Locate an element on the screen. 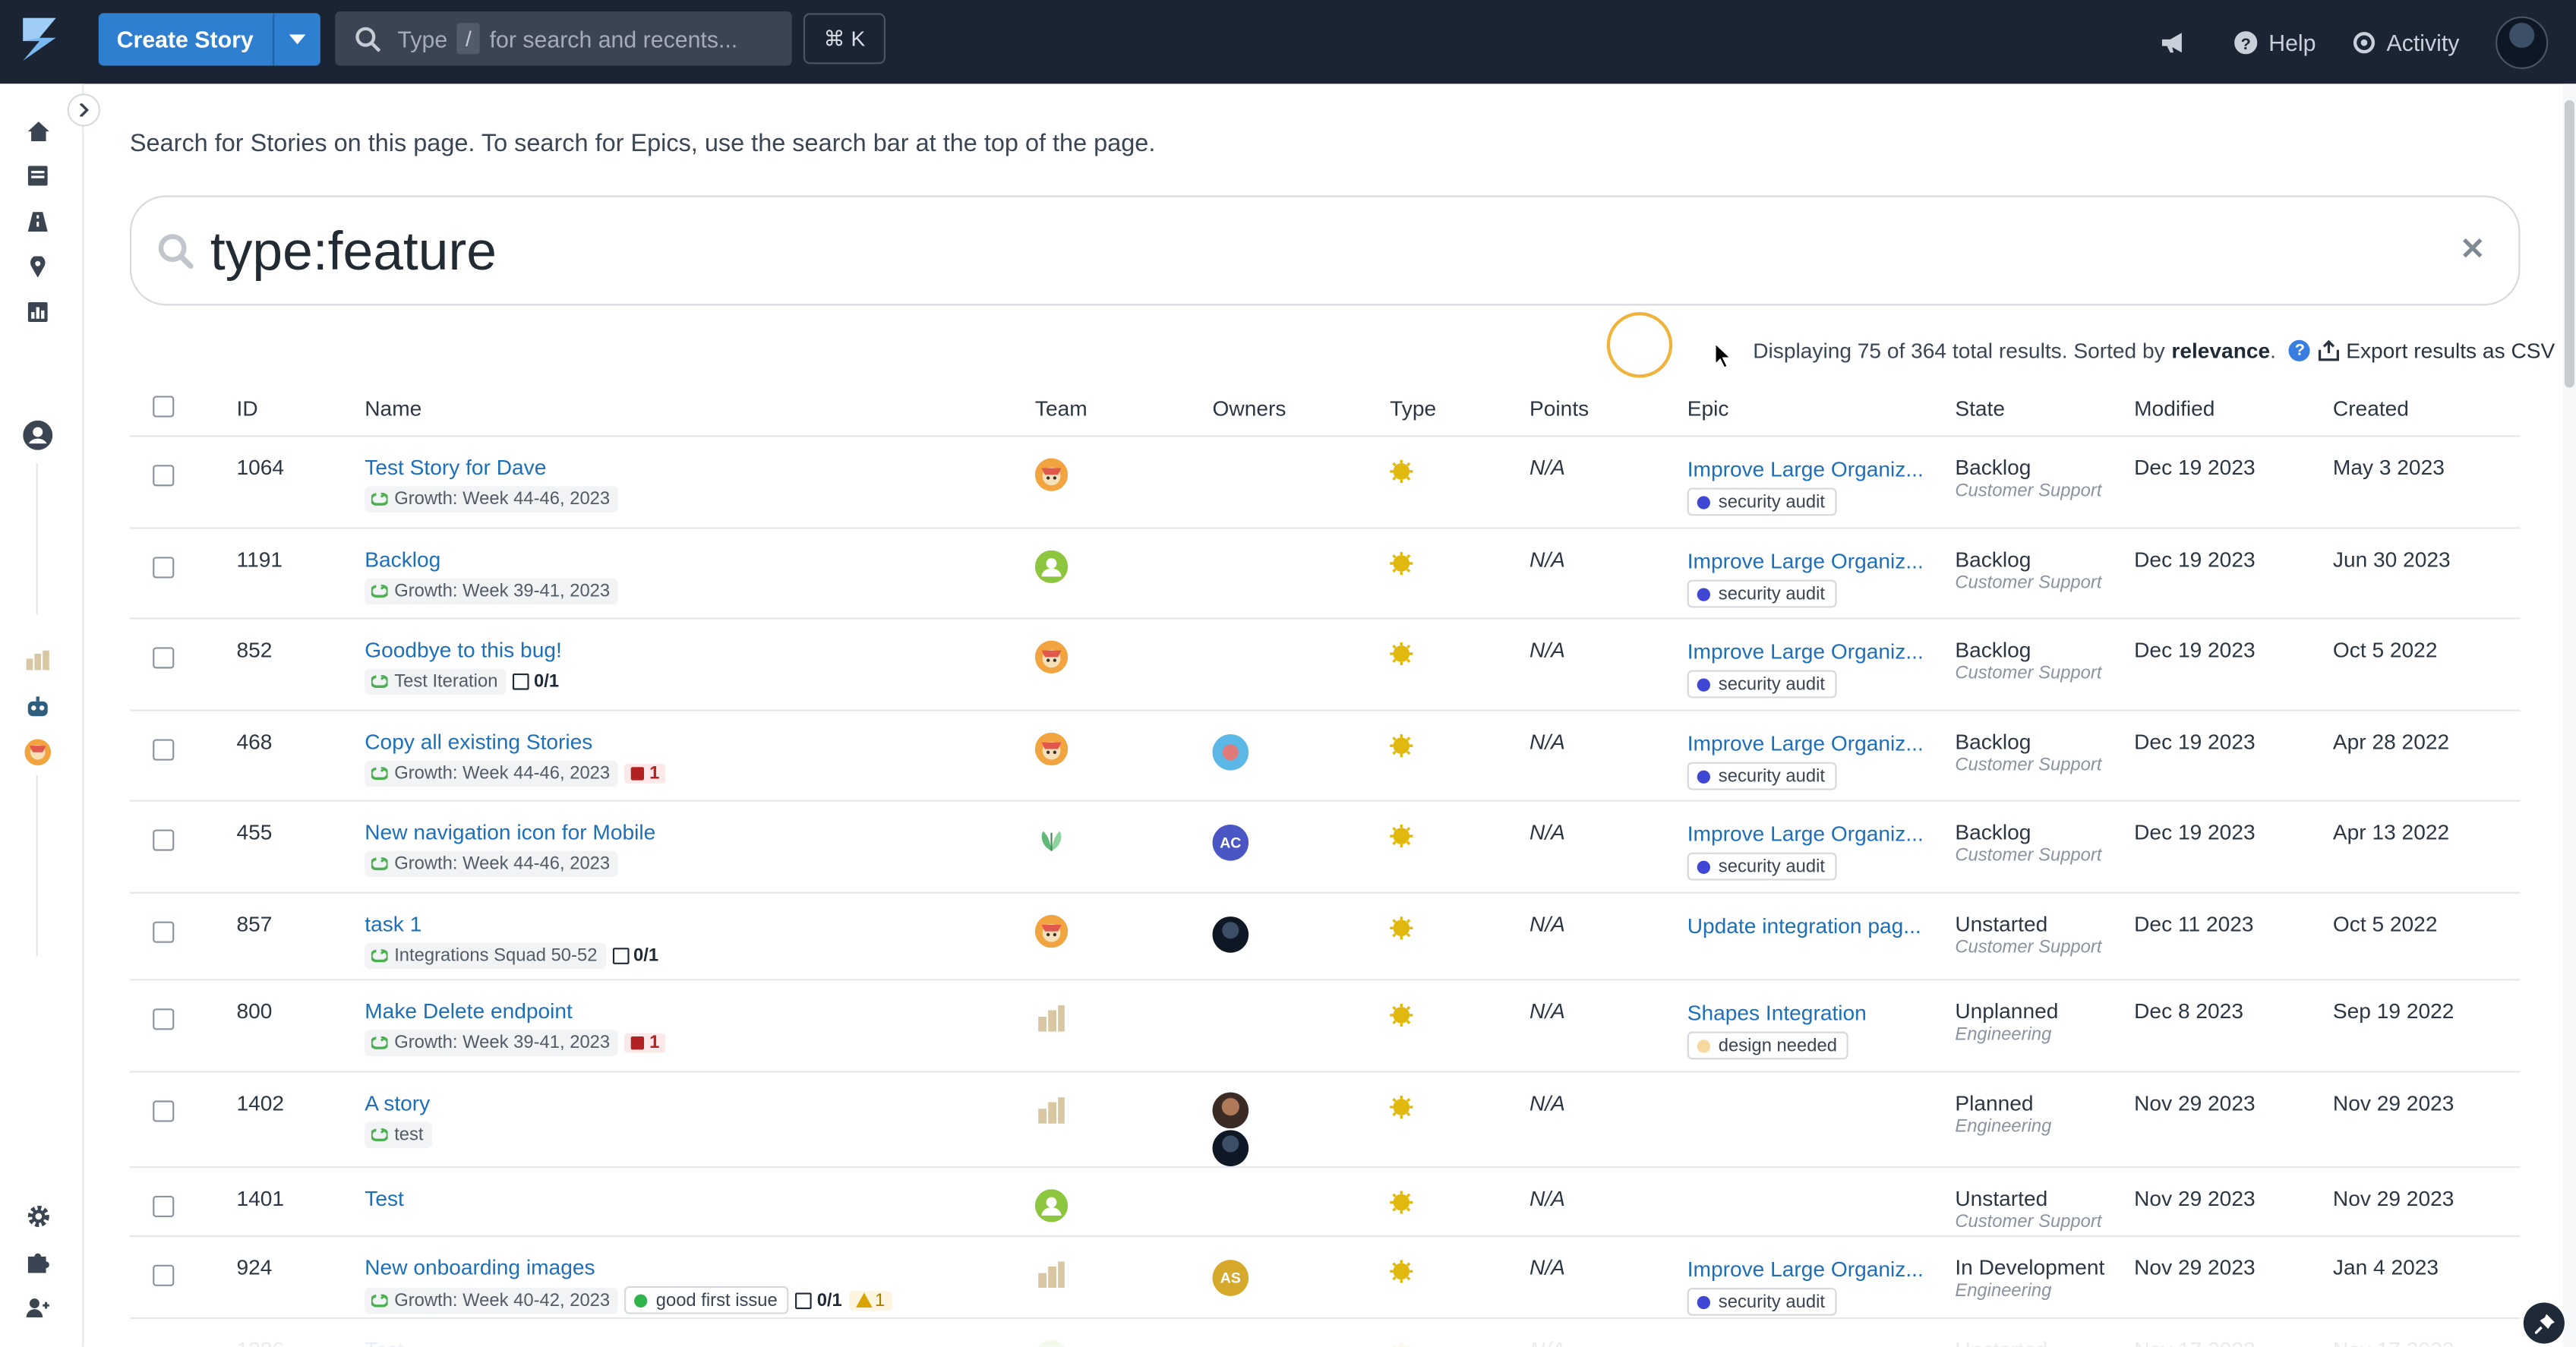 The height and width of the screenshot is (1347, 2576). home-icon is located at coordinates (37, 131).